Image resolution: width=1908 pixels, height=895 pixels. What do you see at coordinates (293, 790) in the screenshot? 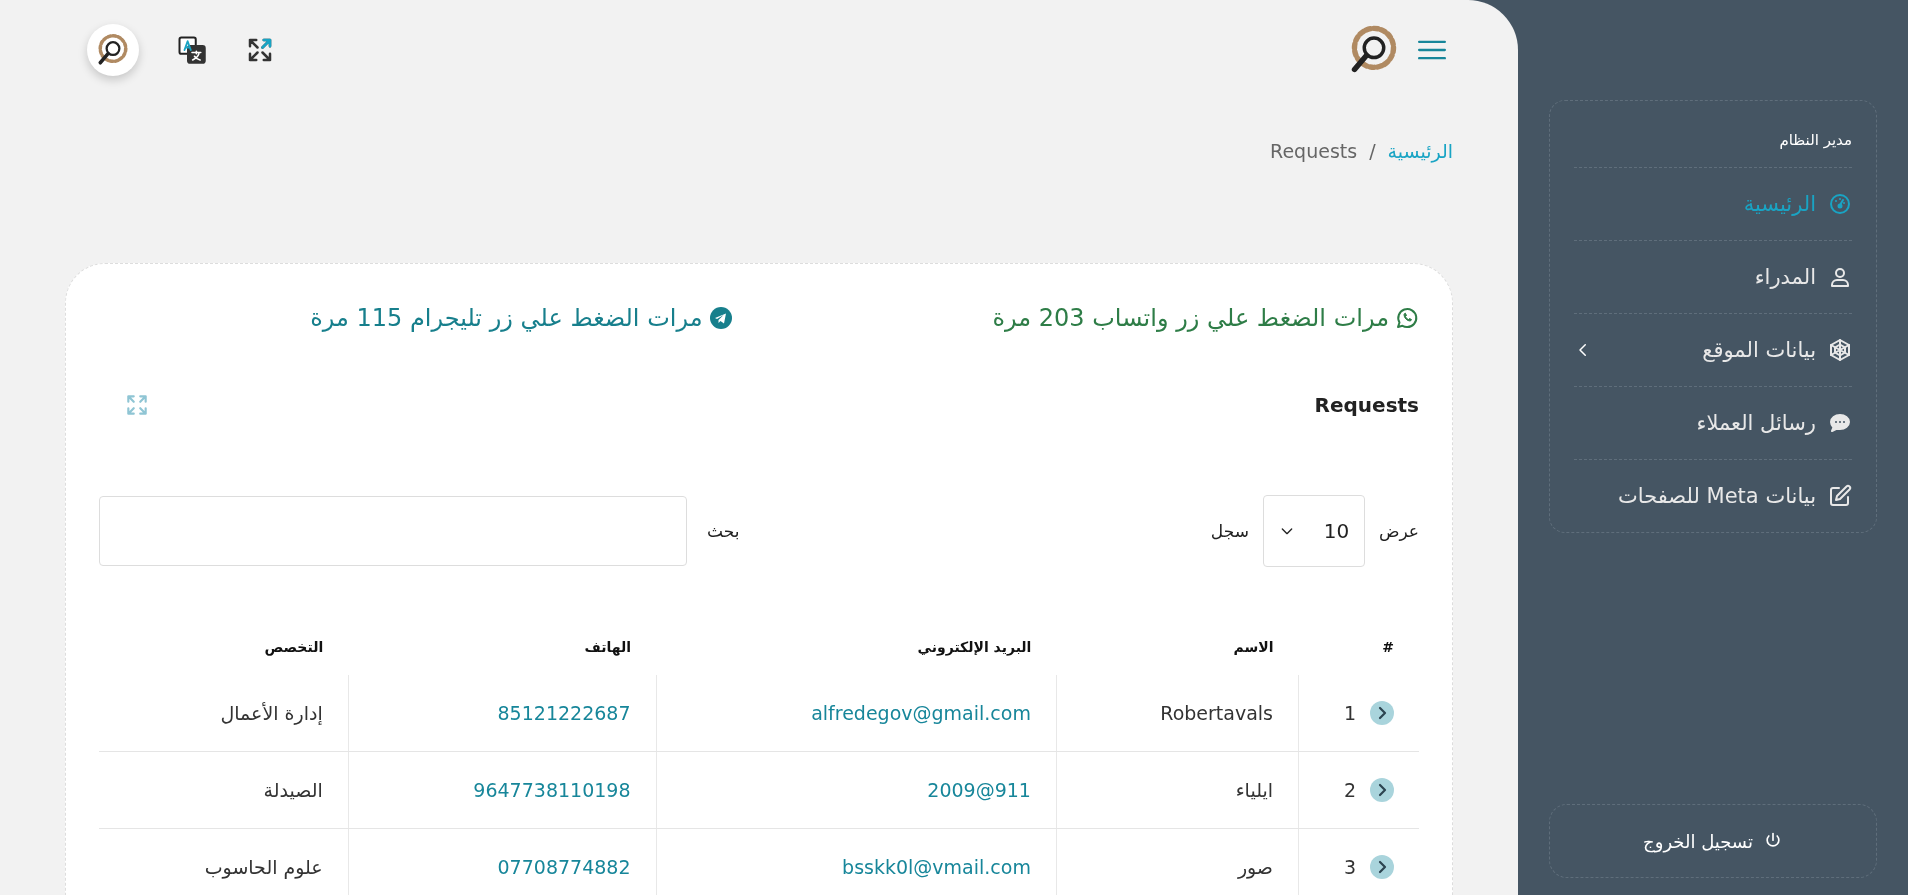
I see `table-cell: الصيدلة` at bounding box center [293, 790].